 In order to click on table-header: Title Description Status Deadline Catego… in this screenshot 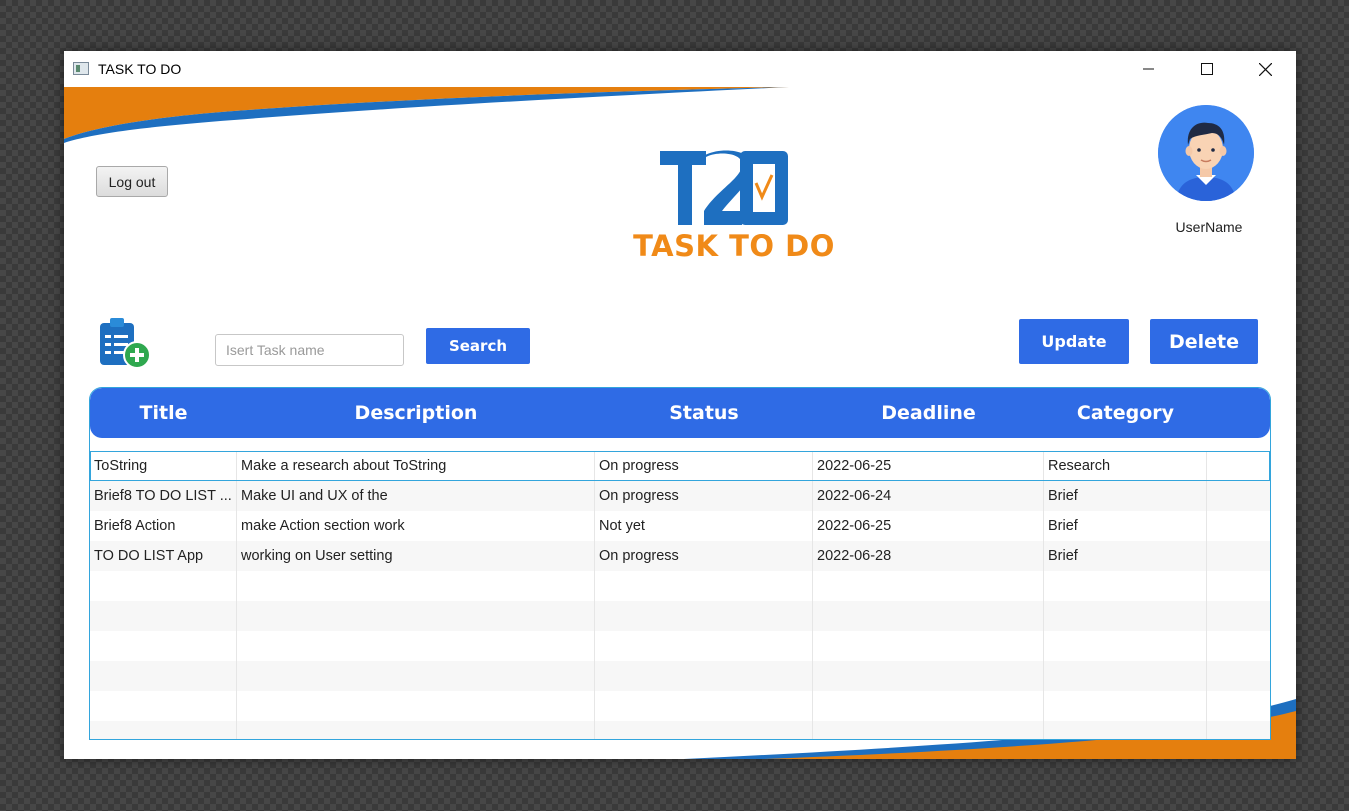, I will do `click(680, 413)`.